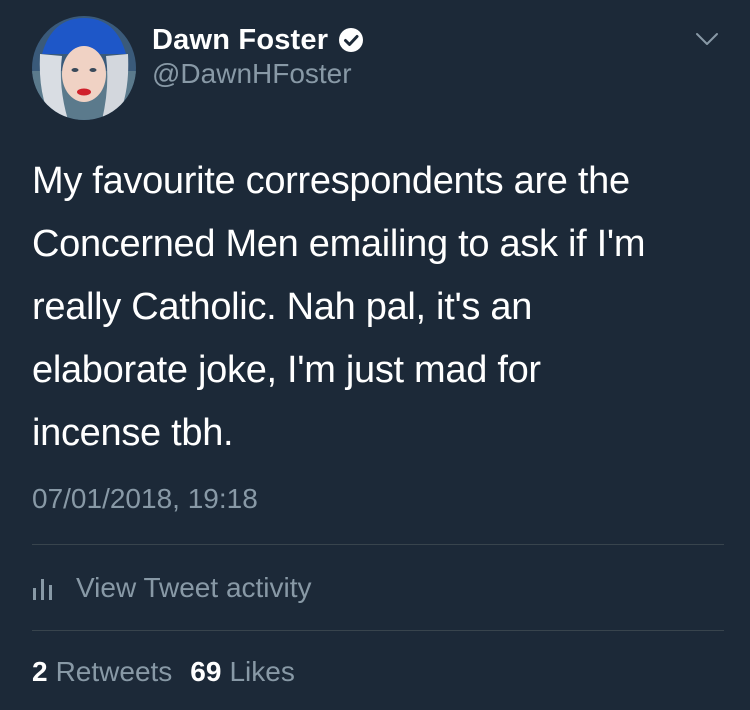  Describe the element at coordinates (145, 499) in the screenshot. I see `tweet-timestamp: 07/01/2018, 19:18` at that location.